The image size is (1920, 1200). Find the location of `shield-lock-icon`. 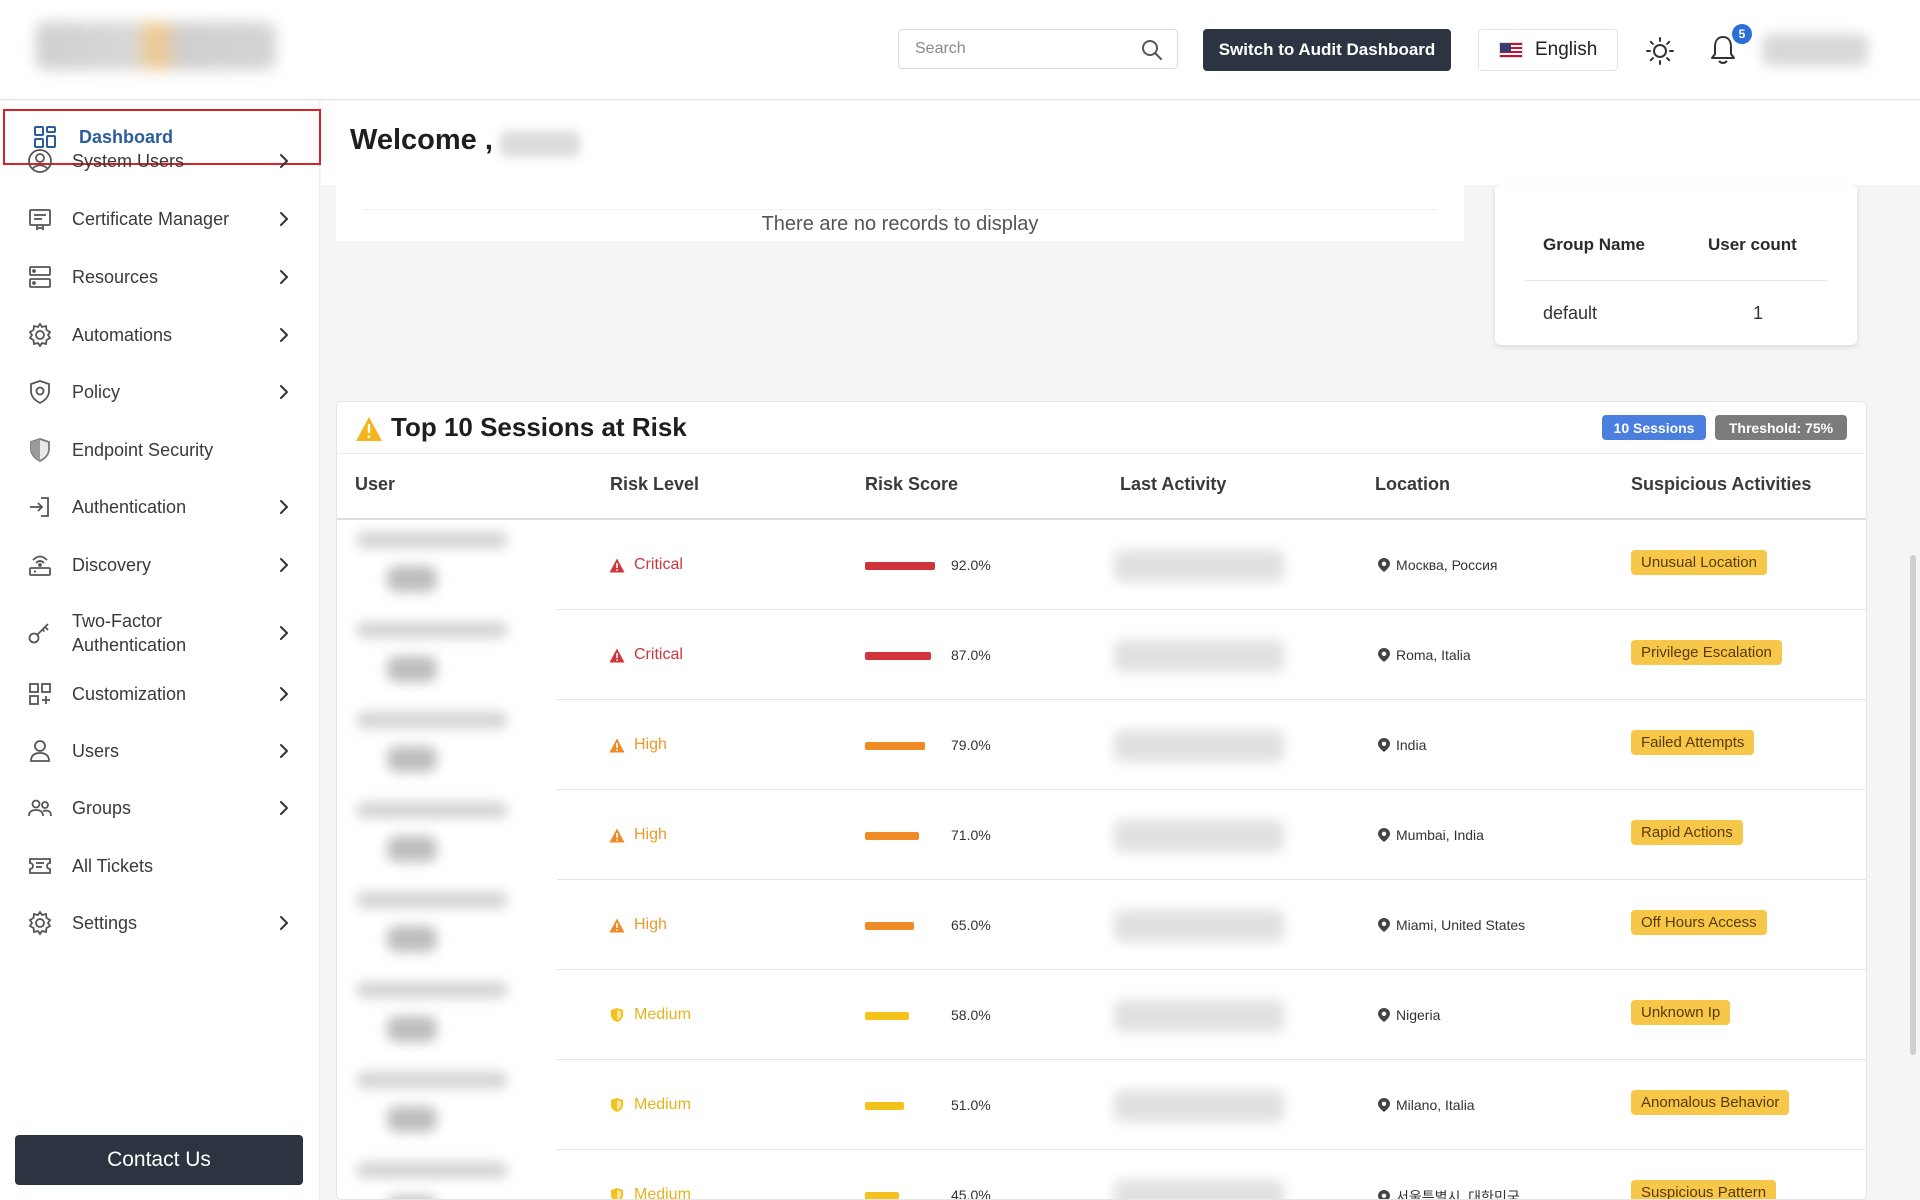

shield-lock-icon is located at coordinates (40, 392).